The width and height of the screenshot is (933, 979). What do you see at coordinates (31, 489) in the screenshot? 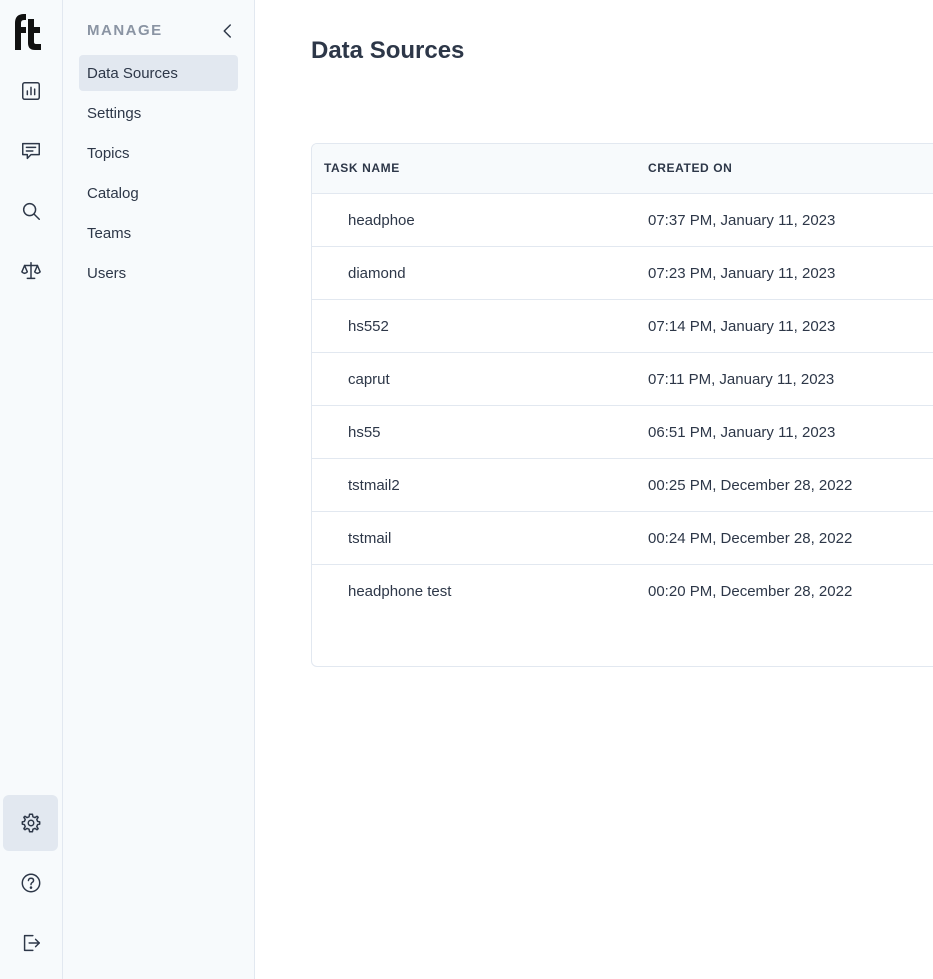
I see `icon-rail` at bounding box center [31, 489].